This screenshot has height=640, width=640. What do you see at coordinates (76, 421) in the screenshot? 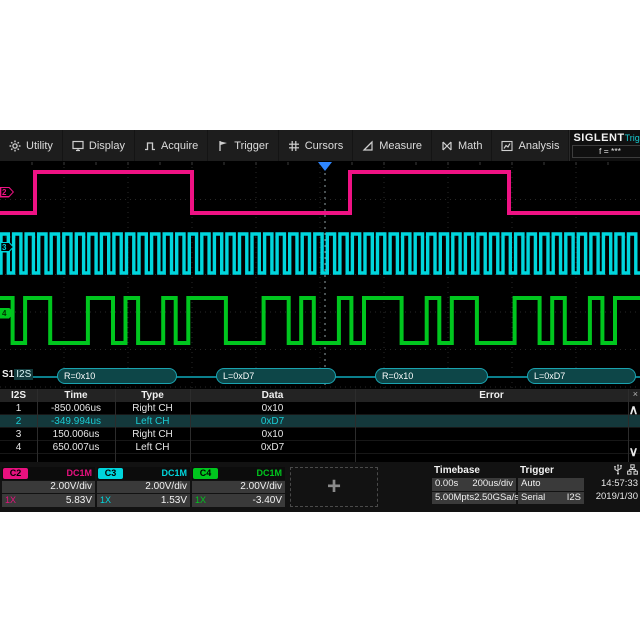
I see `table-cell: -349.994us` at bounding box center [76, 421].